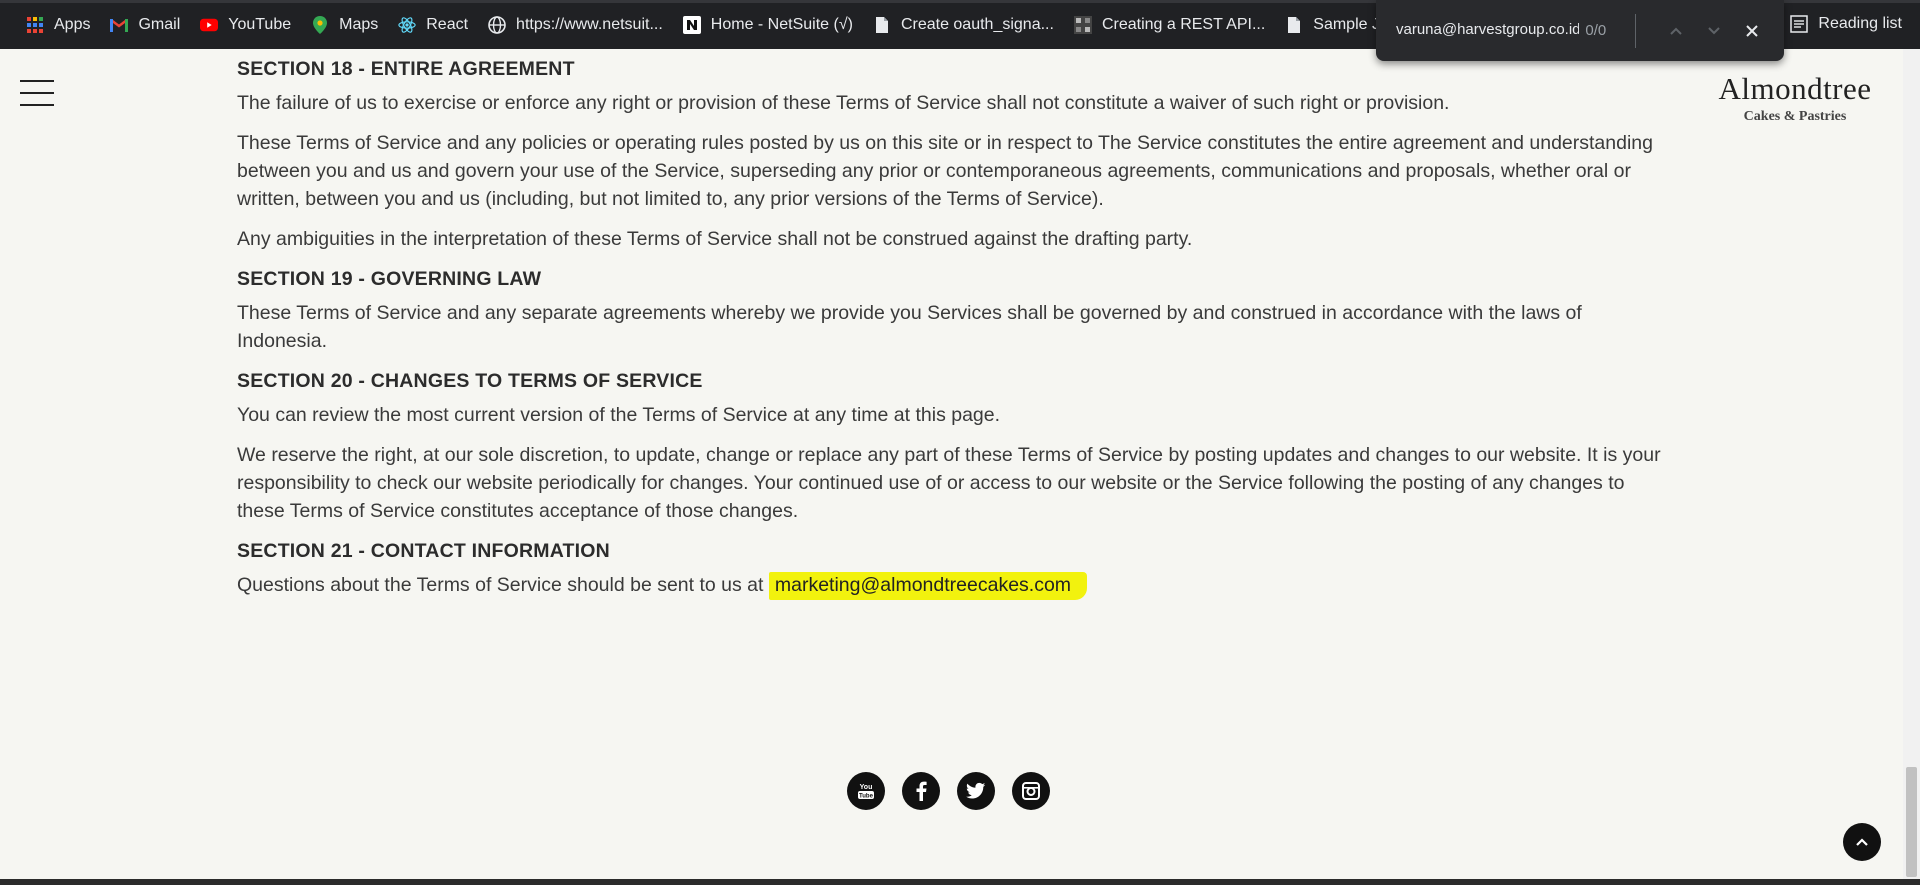 The image size is (1920, 885). What do you see at coordinates (1795, 116) in the screenshot?
I see `logo-tagline: Cakes & Pastries` at bounding box center [1795, 116].